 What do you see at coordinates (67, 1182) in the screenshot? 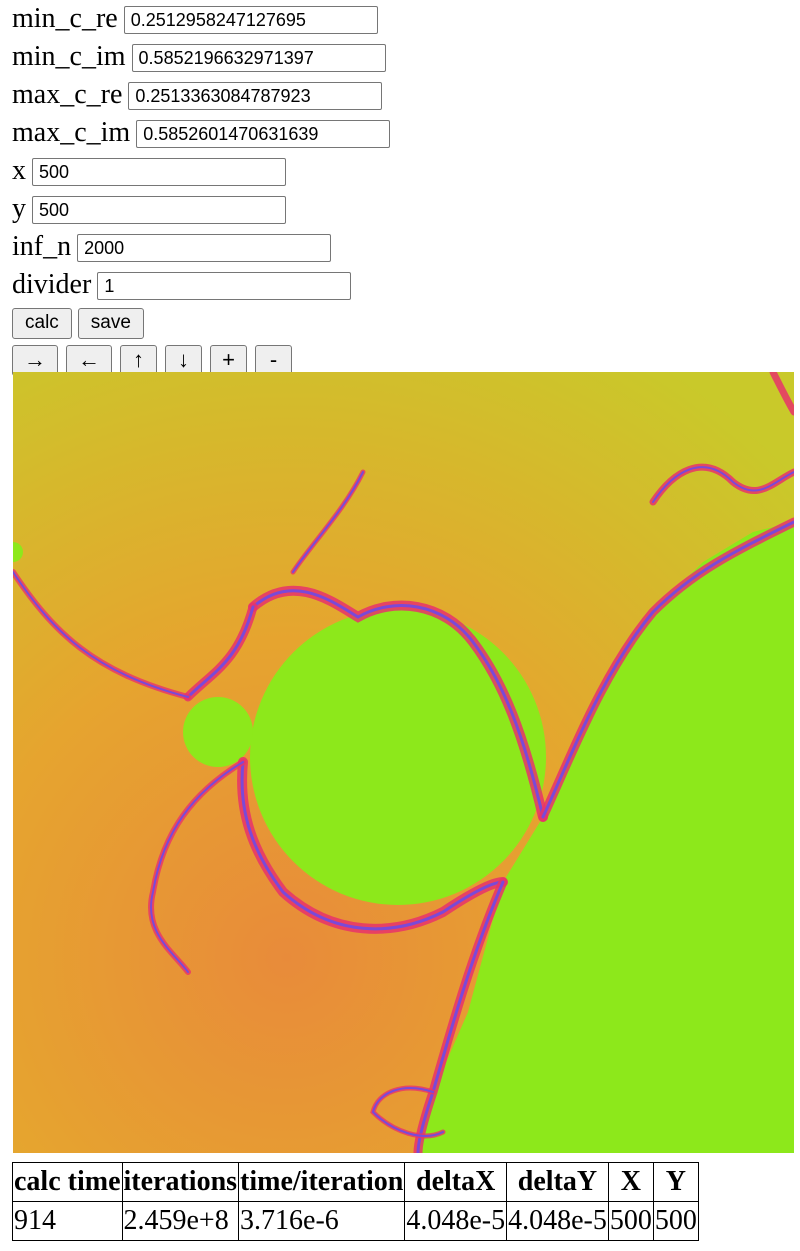
I see `stats-header: calc time` at bounding box center [67, 1182].